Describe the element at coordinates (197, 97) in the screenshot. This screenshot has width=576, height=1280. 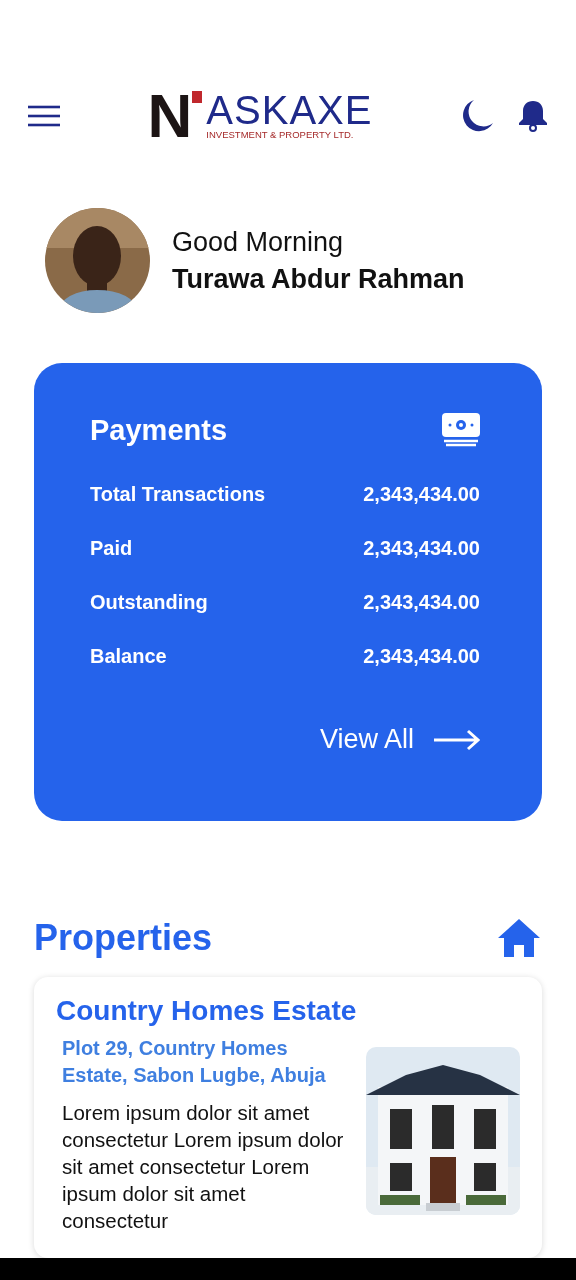
I see `logo-square-icon` at that location.